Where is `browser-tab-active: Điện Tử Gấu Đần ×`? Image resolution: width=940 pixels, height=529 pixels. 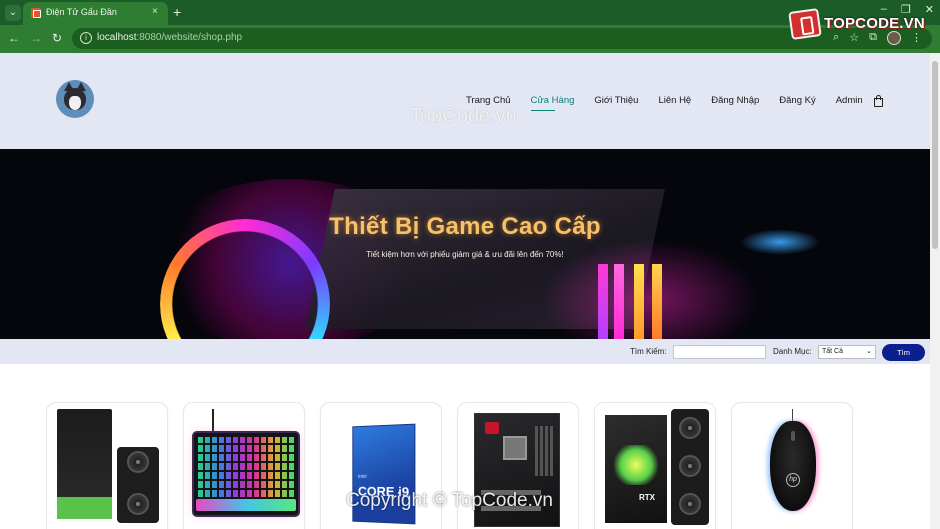 browser-tab-active: Điện Tử Gấu Đần × is located at coordinates (95, 13).